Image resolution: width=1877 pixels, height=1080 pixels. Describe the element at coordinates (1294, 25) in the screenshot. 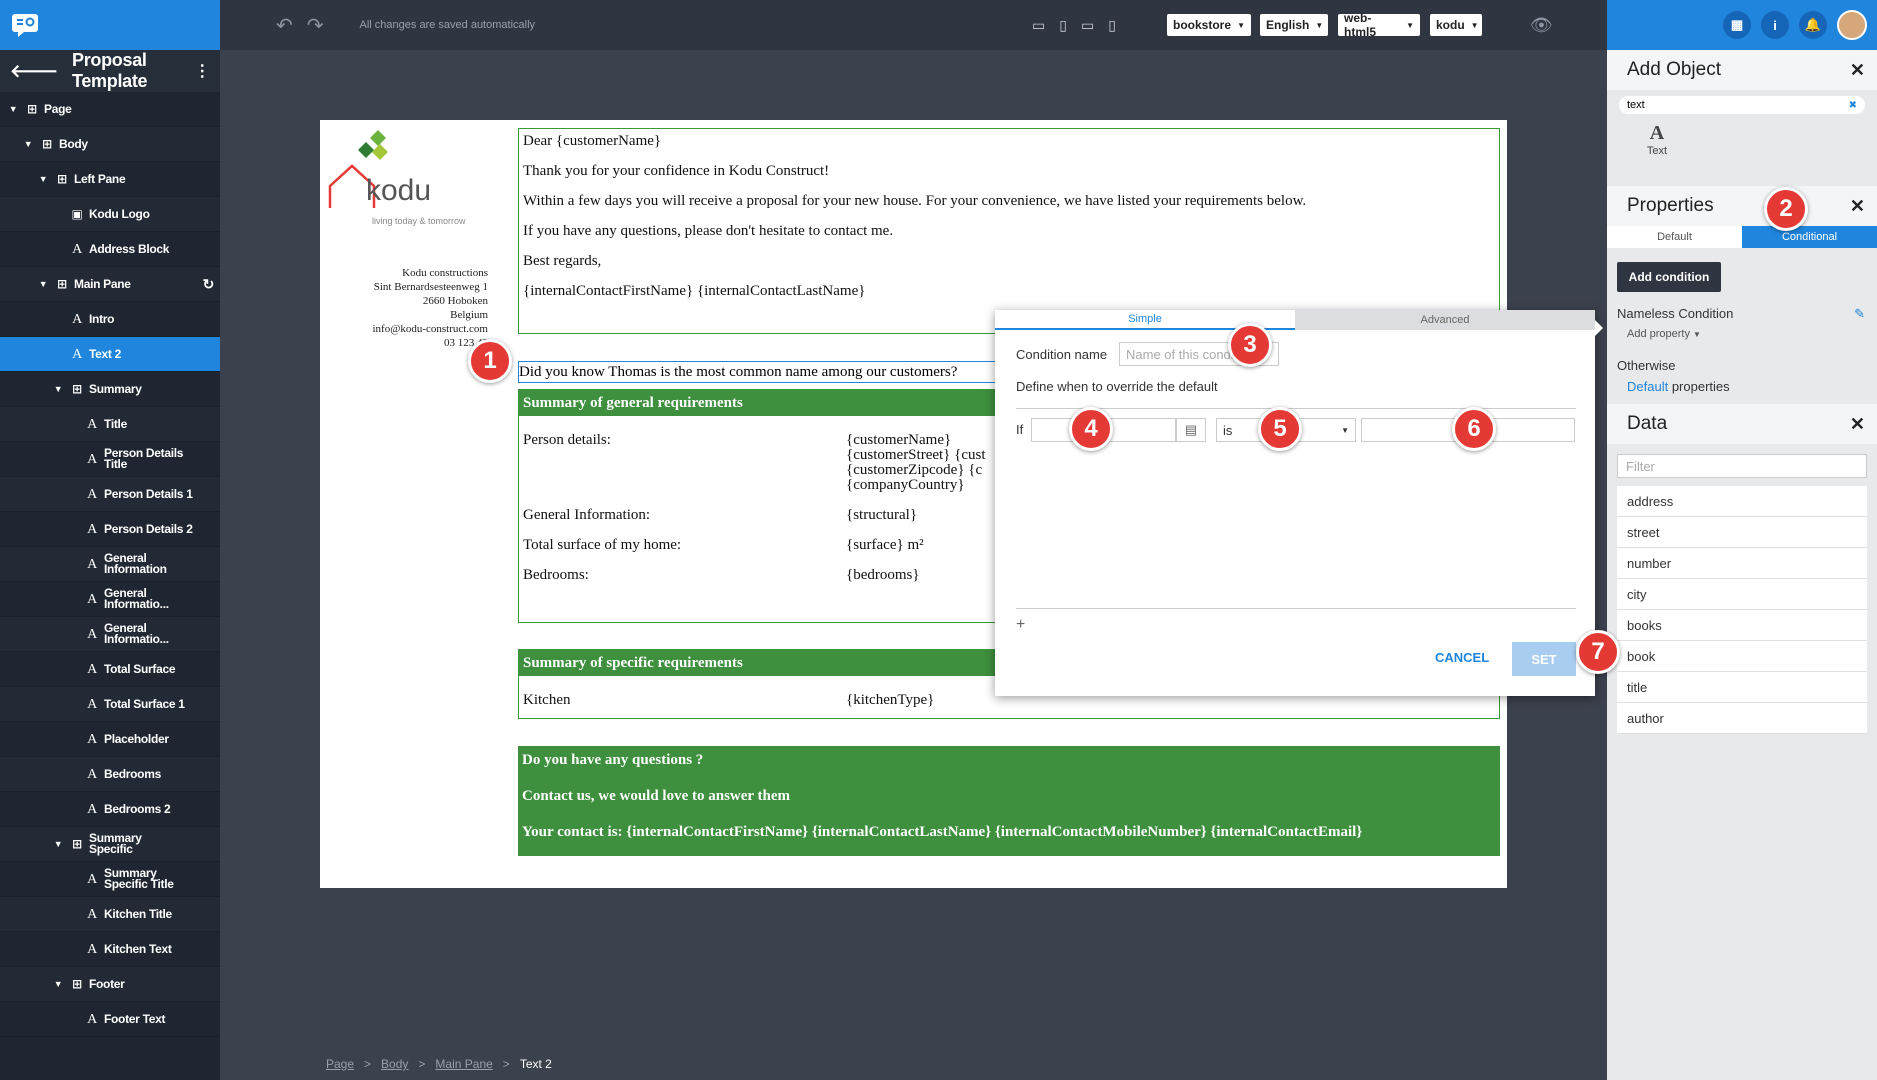

I see `language-dropdown: English ▼` at that location.